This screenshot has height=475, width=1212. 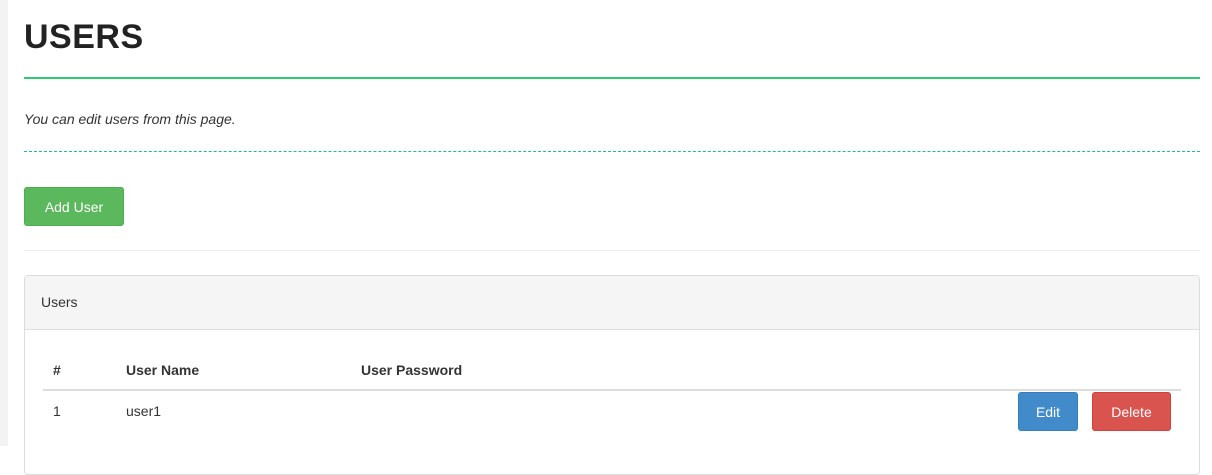 What do you see at coordinates (84, 37) in the screenshot?
I see `page-title: USERS` at bounding box center [84, 37].